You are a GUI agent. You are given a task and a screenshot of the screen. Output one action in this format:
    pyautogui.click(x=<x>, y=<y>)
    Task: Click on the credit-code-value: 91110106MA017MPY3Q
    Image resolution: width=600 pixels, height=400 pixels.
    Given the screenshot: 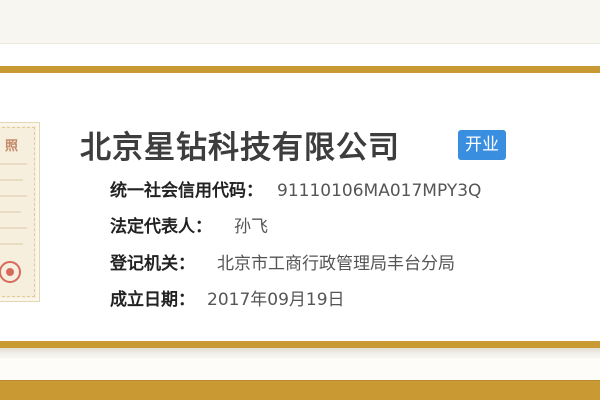 What is the action you would take?
    pyautogui.click(x=379, y=191)
    